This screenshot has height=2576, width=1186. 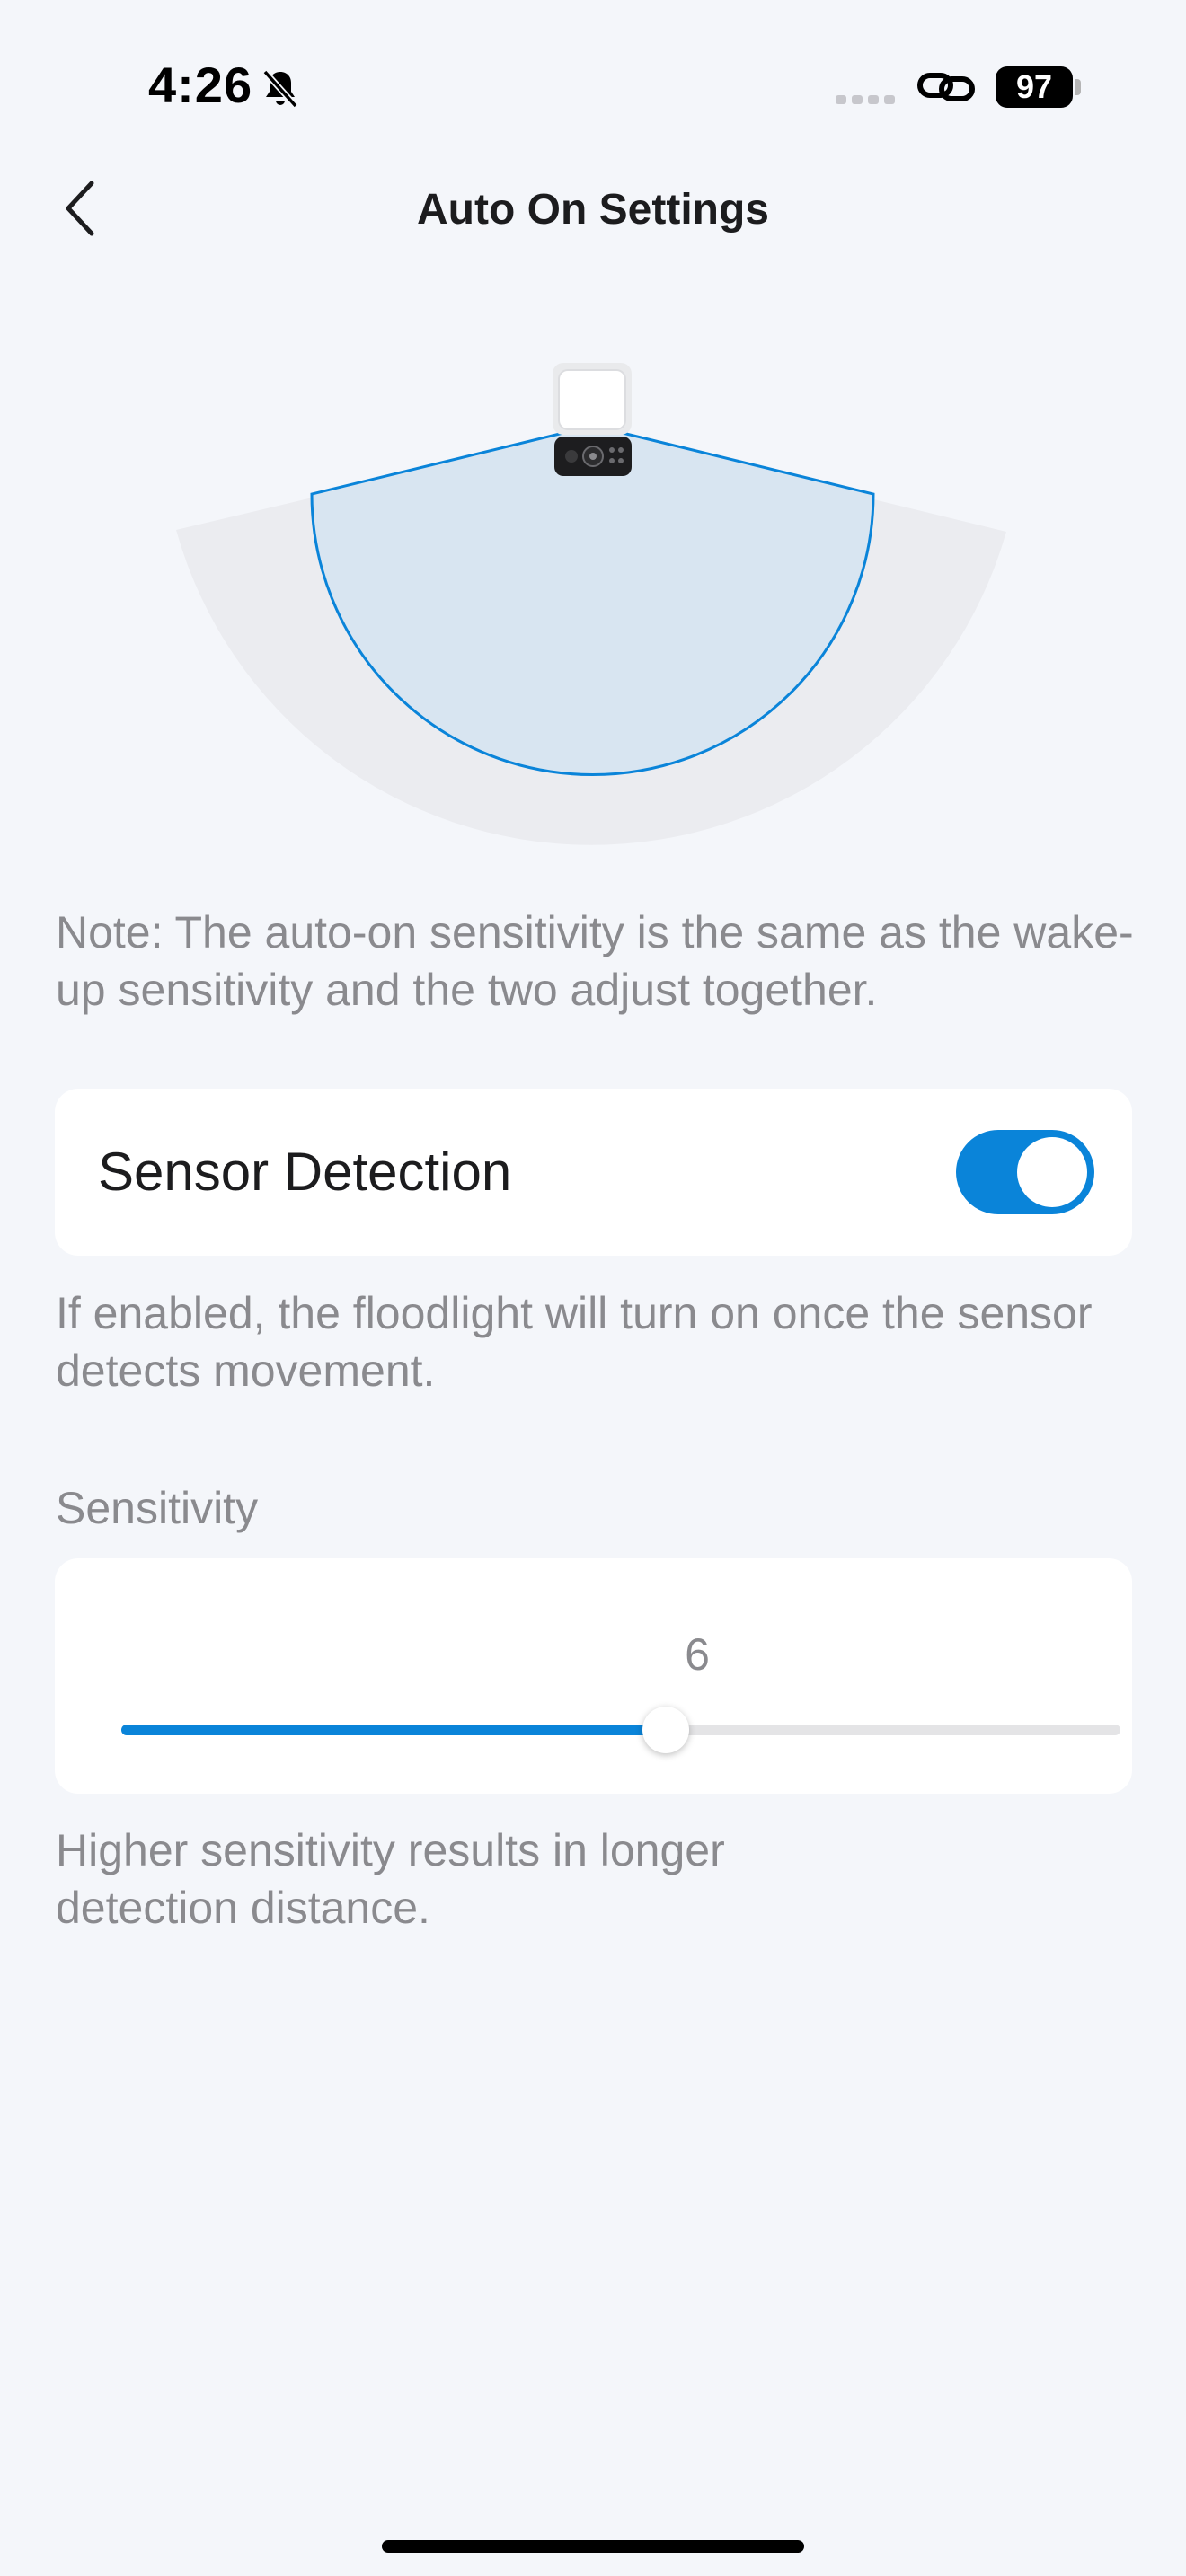 I want to click on toggle-knob, so click(x=1052, y=1172).